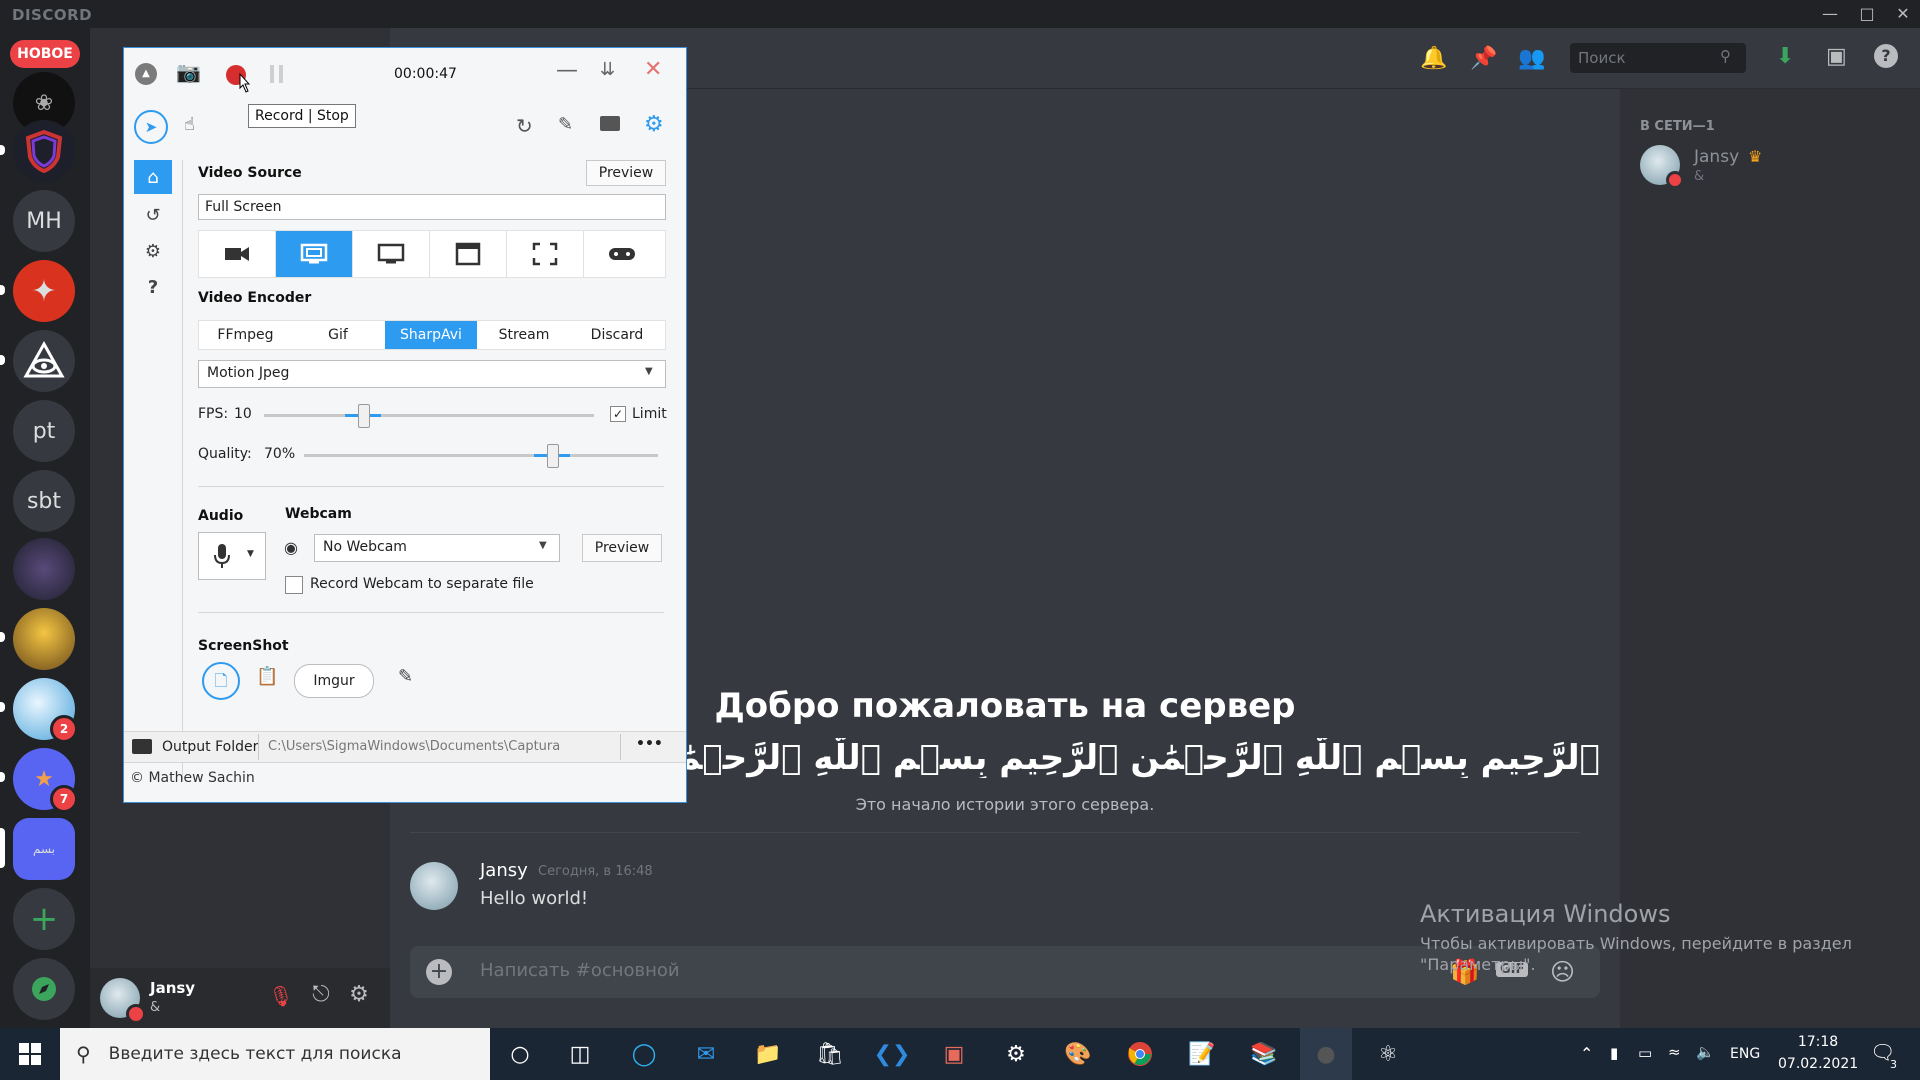 This screenshot has width=1920, height=1080. Describe the element at coordinates (338, 335) in the screenshot. I see `encoder-tab-gif: Gif` at that location.